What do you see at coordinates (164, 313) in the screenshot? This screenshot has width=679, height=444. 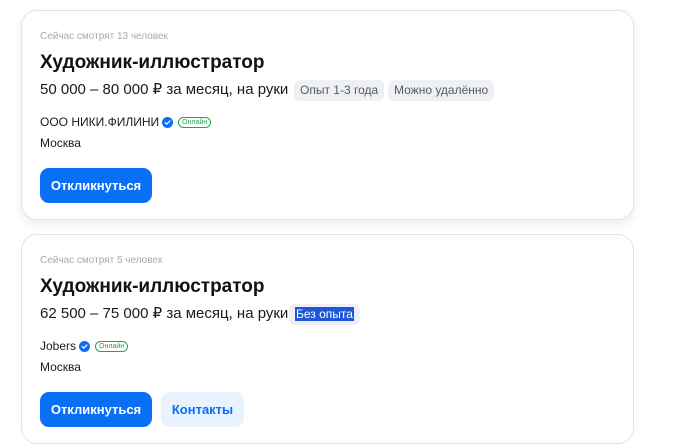 I see `salary: 62 500 – 75 000 ₽ за месяц, на руки` at bounding box center [164, 313].